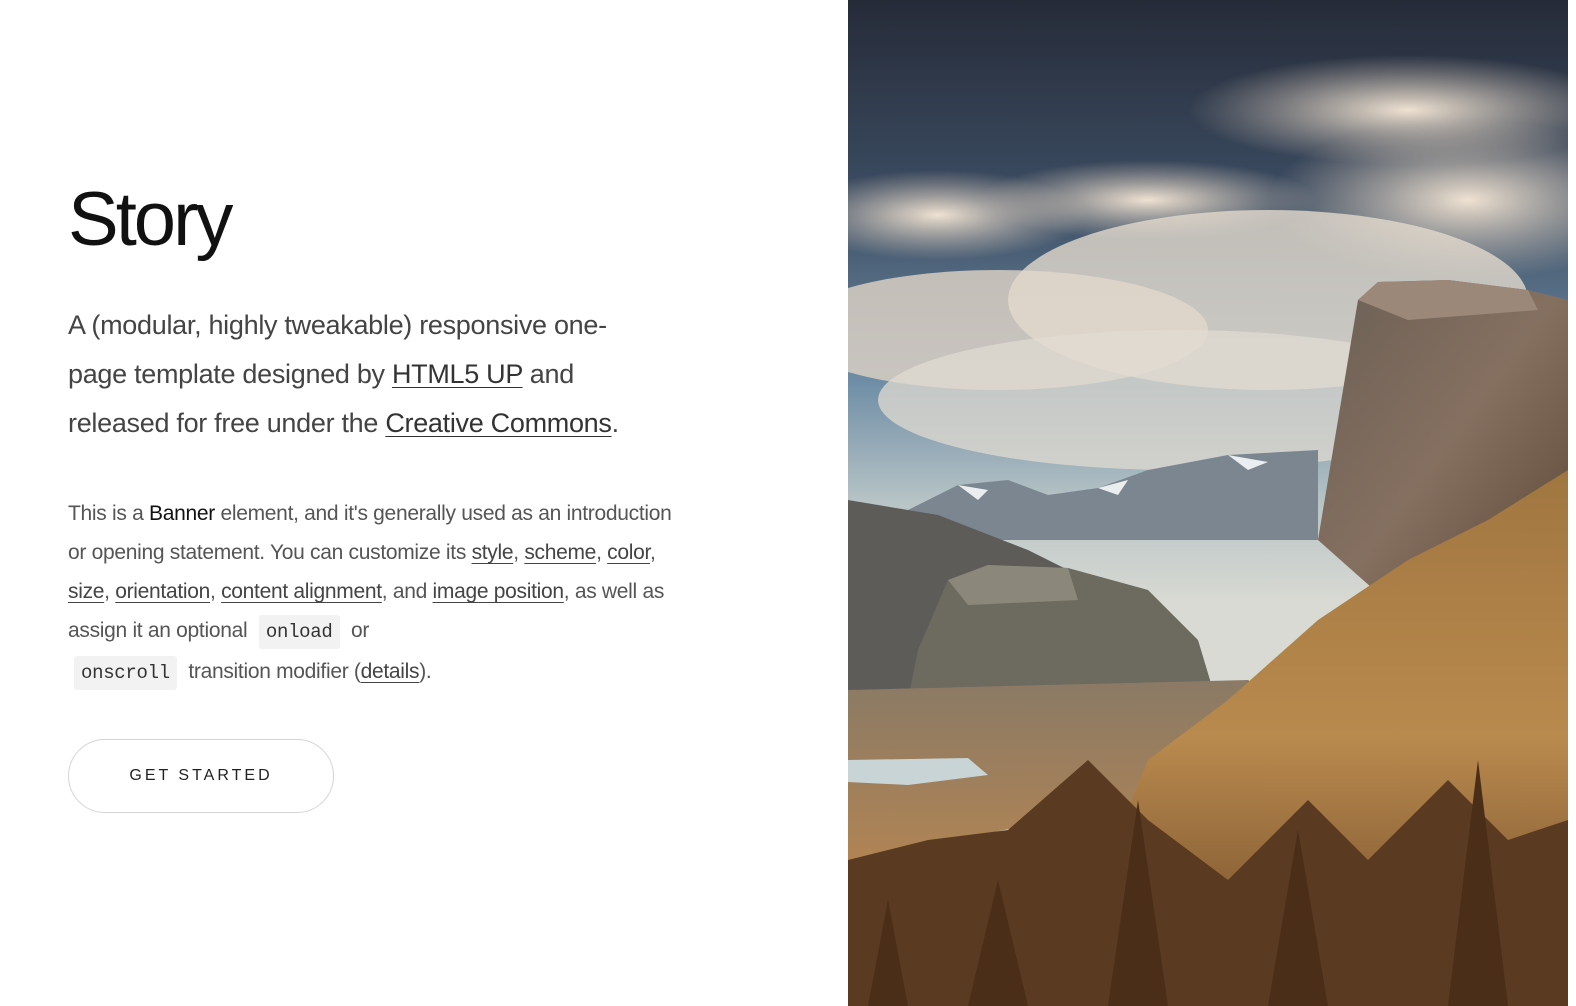 The image size is (1576, 1006). What do you see at coordinates (201, 776) in the screenshot?
I see `get-started-button: GET STARTED` at bounding box center [201, 776].